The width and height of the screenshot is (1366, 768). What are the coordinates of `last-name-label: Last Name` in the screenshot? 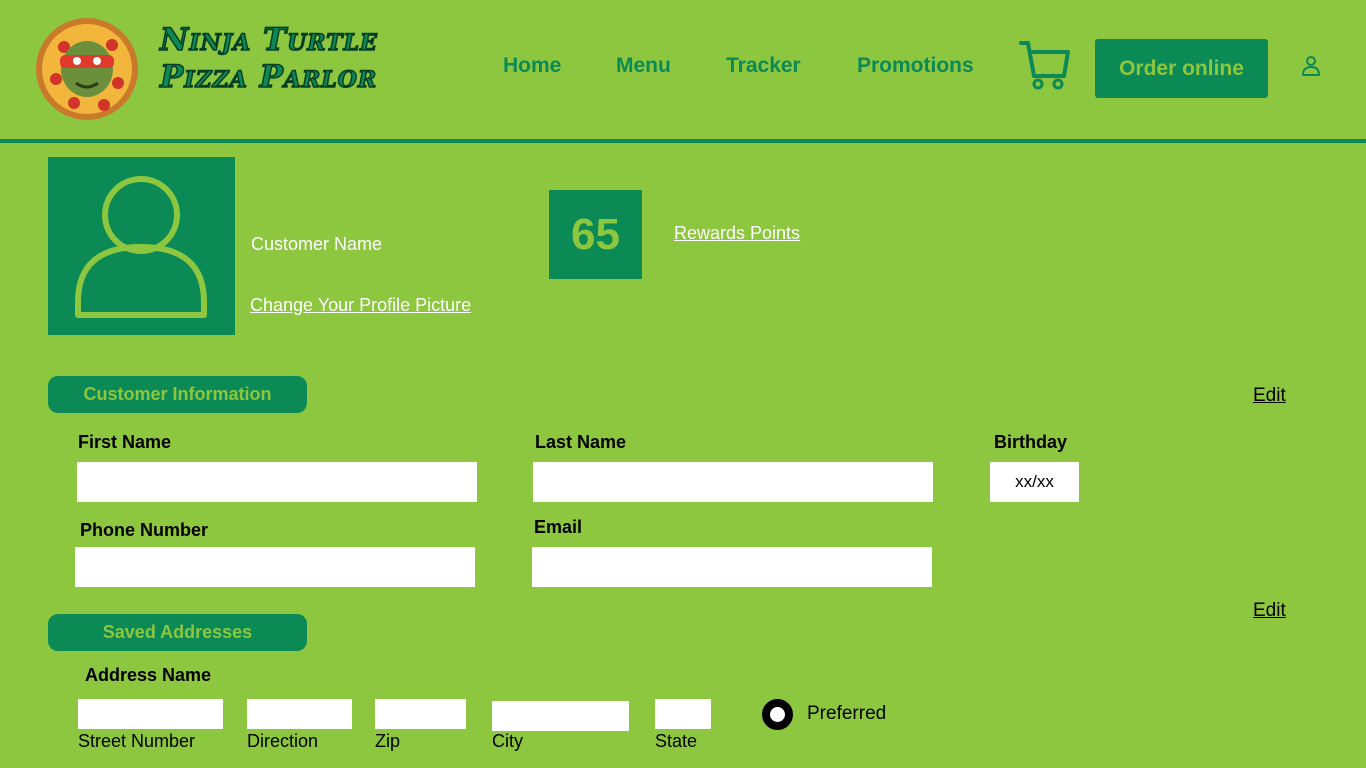 It's located at (581, 442).